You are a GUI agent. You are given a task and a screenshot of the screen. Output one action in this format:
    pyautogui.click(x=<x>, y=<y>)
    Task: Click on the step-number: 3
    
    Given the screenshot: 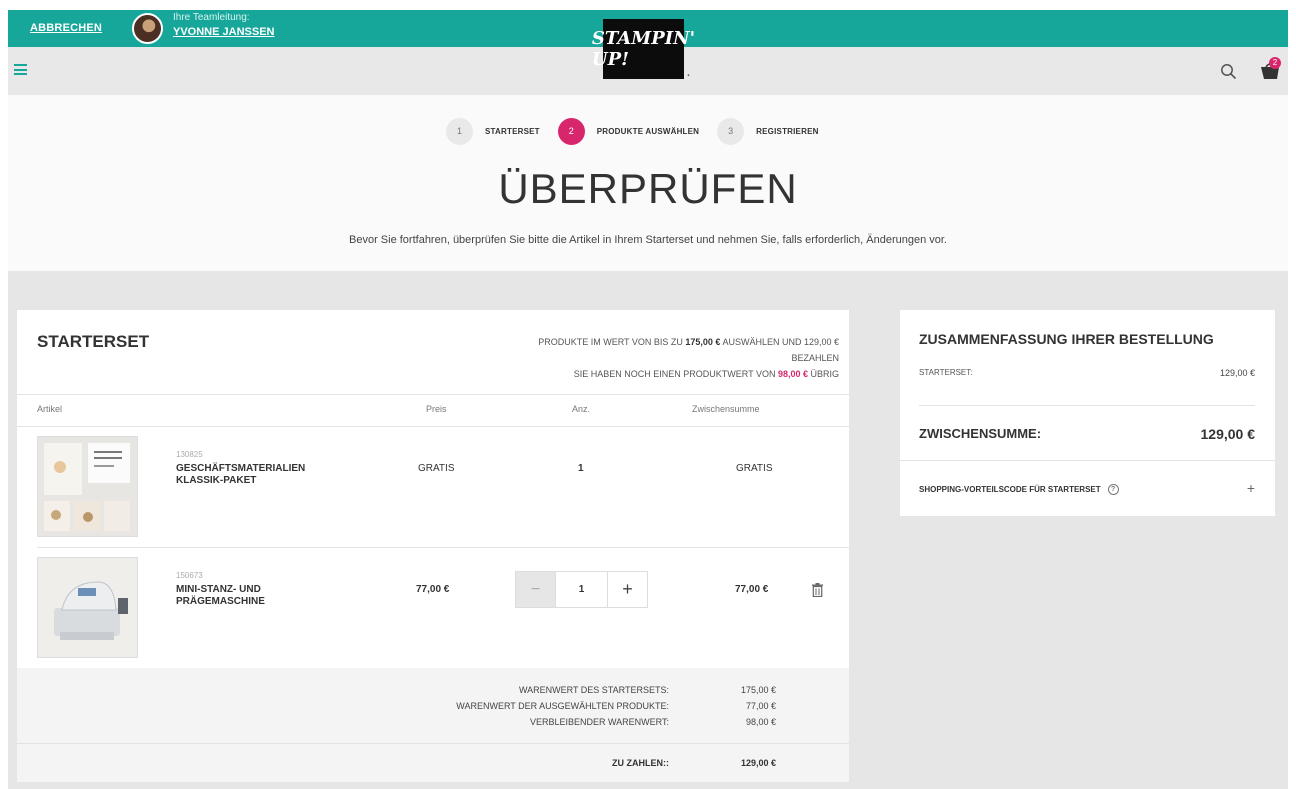 What is the action you would take?
    pyautogui.click(x=731, y=131)
    